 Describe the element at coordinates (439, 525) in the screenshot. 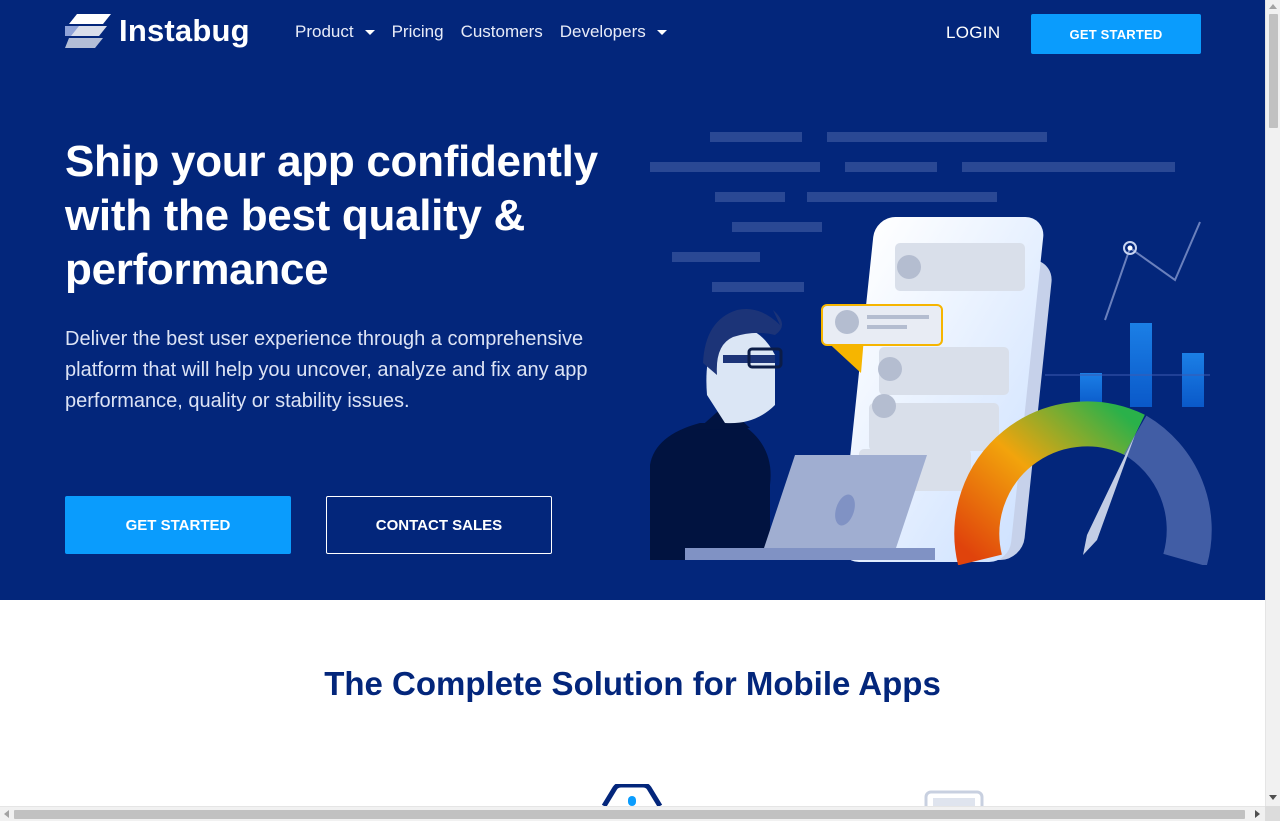

I see `contact-sales-button: CONTACT SALES` at that location.